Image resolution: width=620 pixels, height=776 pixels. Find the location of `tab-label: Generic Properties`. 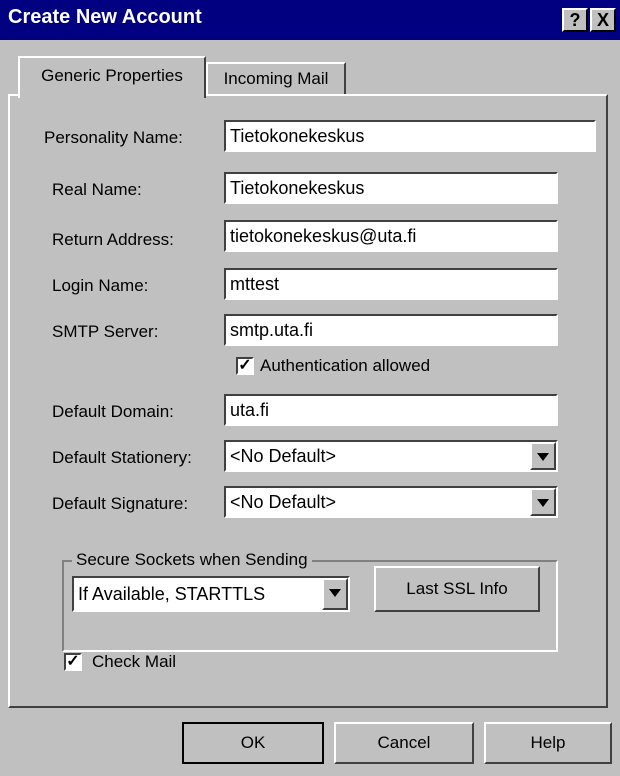

tab-label: Generic Properties is located at coordinates (112, 75).